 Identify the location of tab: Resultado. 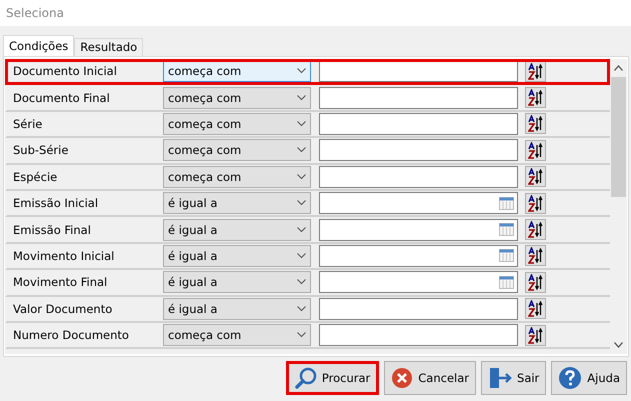
(109, 47).